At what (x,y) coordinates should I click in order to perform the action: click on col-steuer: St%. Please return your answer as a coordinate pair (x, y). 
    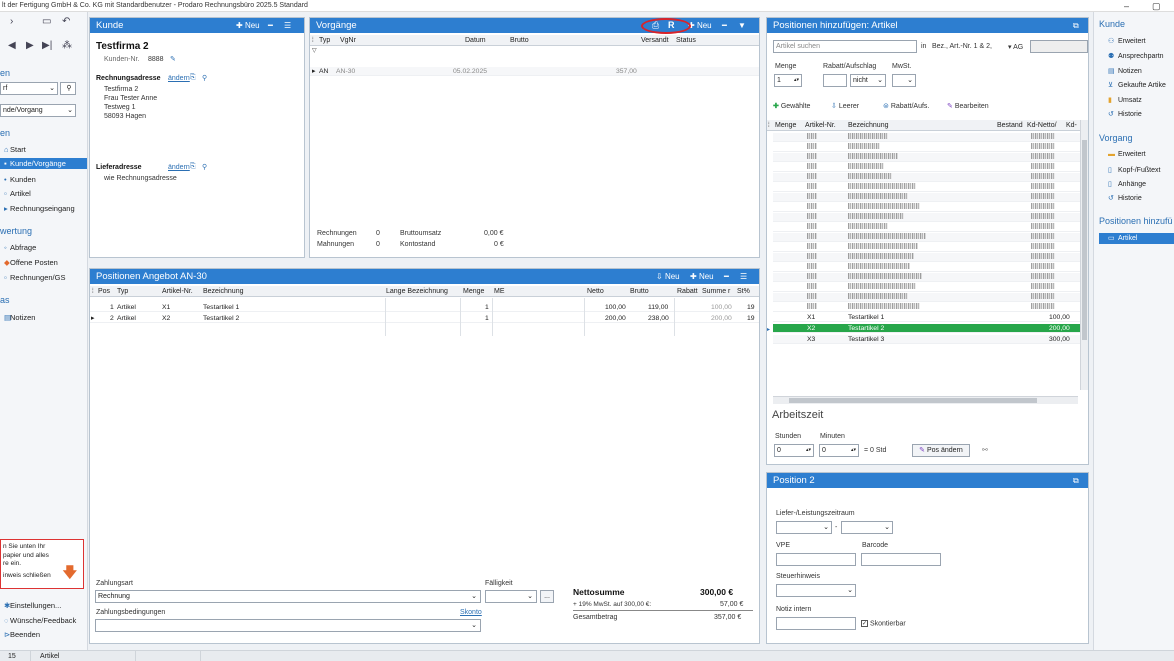
    Looking at the image, I should click on (743, 291).